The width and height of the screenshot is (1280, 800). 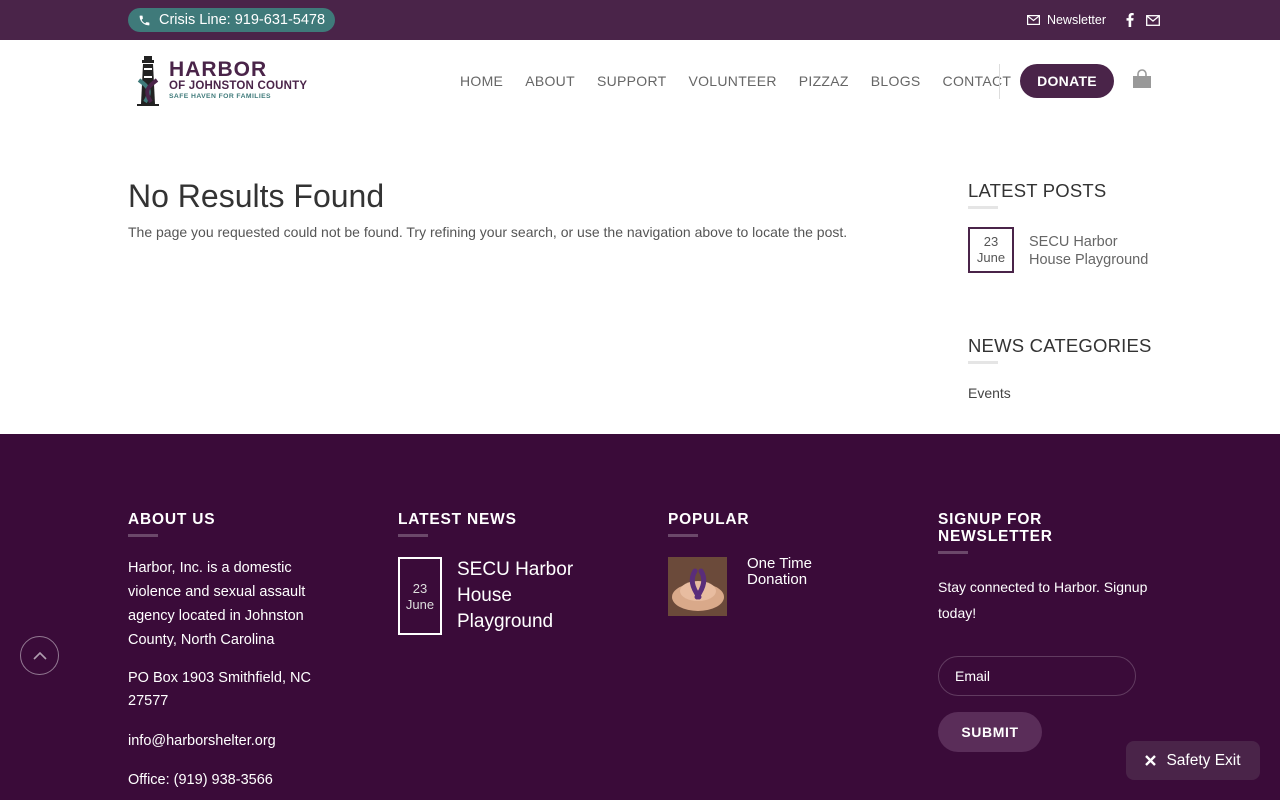 What do you see at coordinates (1067, 81) in the screenshot?
I see `donate-button: DONATE` at bounding box center [1067, 81].